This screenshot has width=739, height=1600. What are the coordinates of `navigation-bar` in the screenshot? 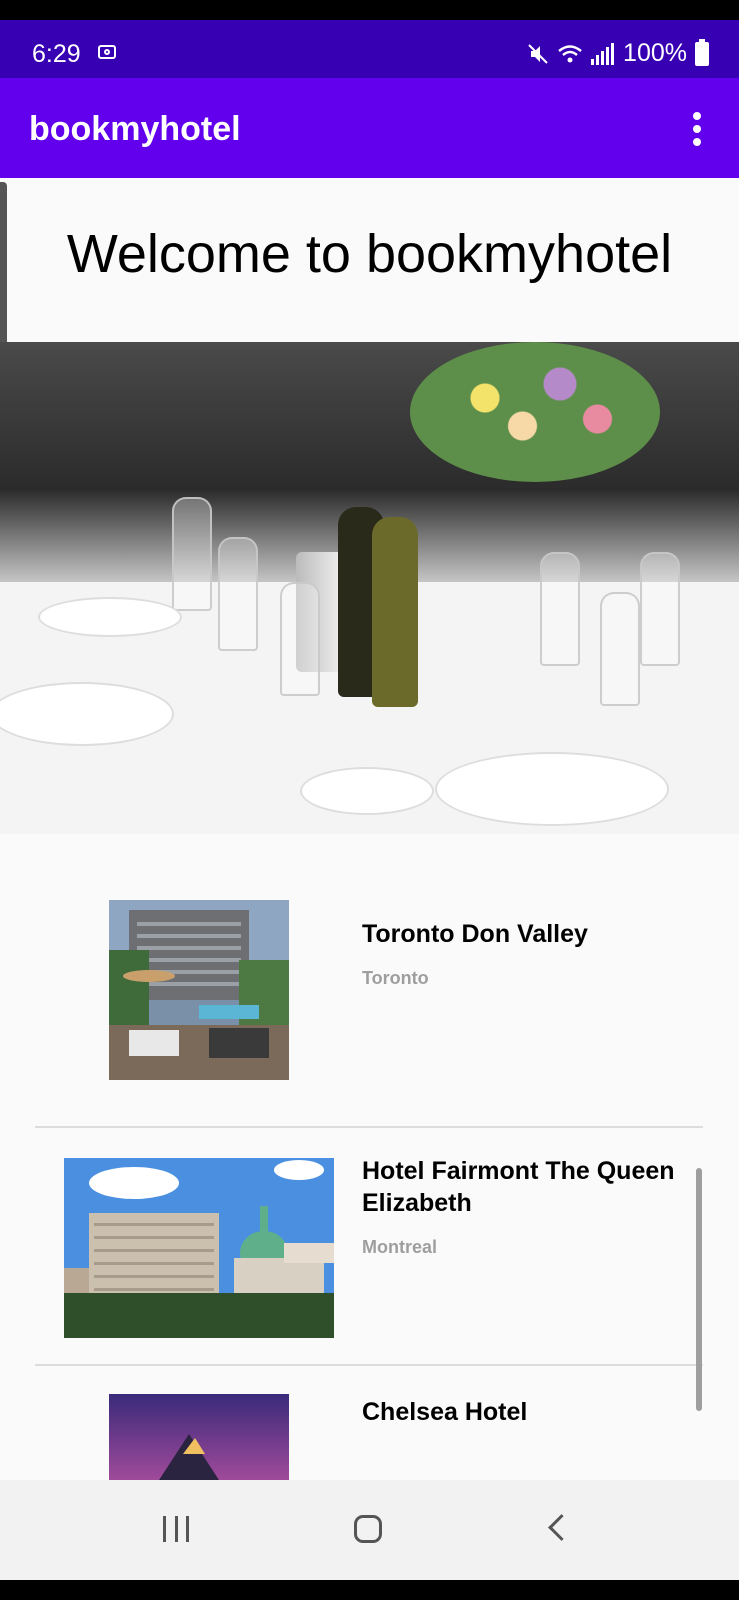 It's located at (369, 1530).